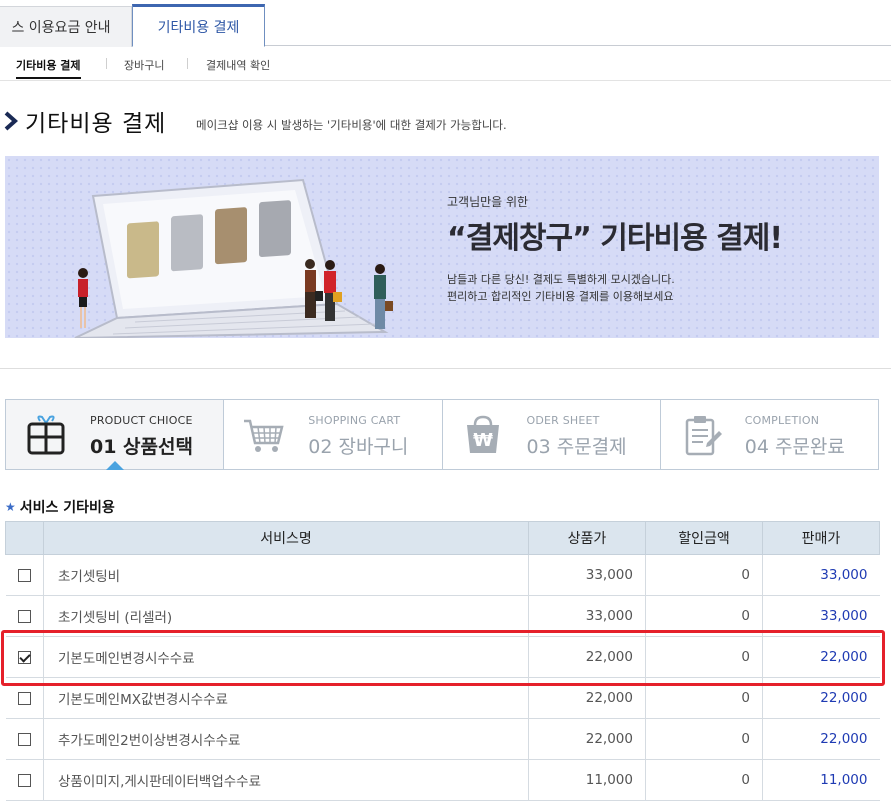 The height and width of the screenshot is (809, 891). I want to click on table-row: 초기셋팅비 (리셀러) 33,000 0 33,000, so click(442, 616).